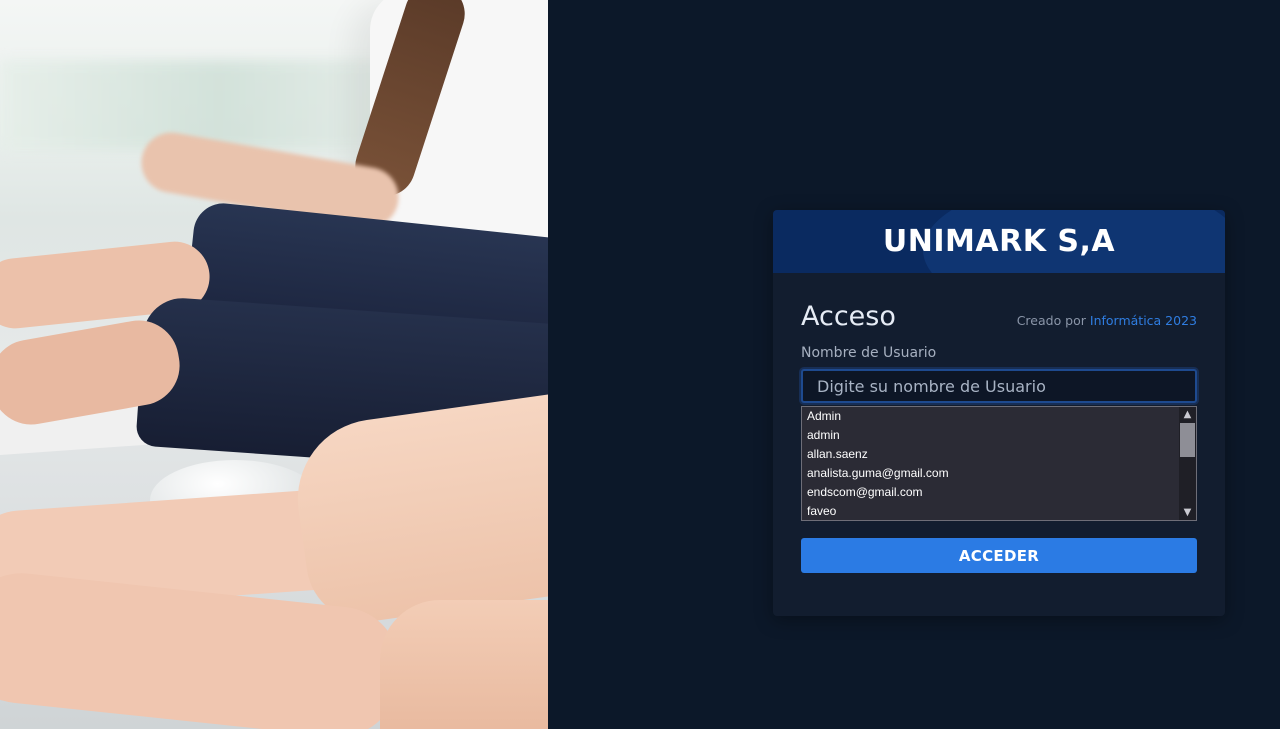 This screenshot has width=1280, height=729. What do you see at coordinates (990, 435) in the screenshot?
I see `autocomplete-option: admin` at bounding box center [990, 435].